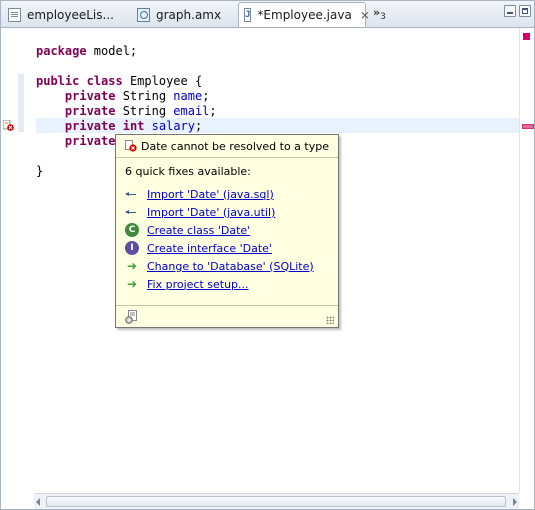 Image resolution: width=535 pixels, height=510 pixels. I want to click on overview-ruler, so click(526, 260).